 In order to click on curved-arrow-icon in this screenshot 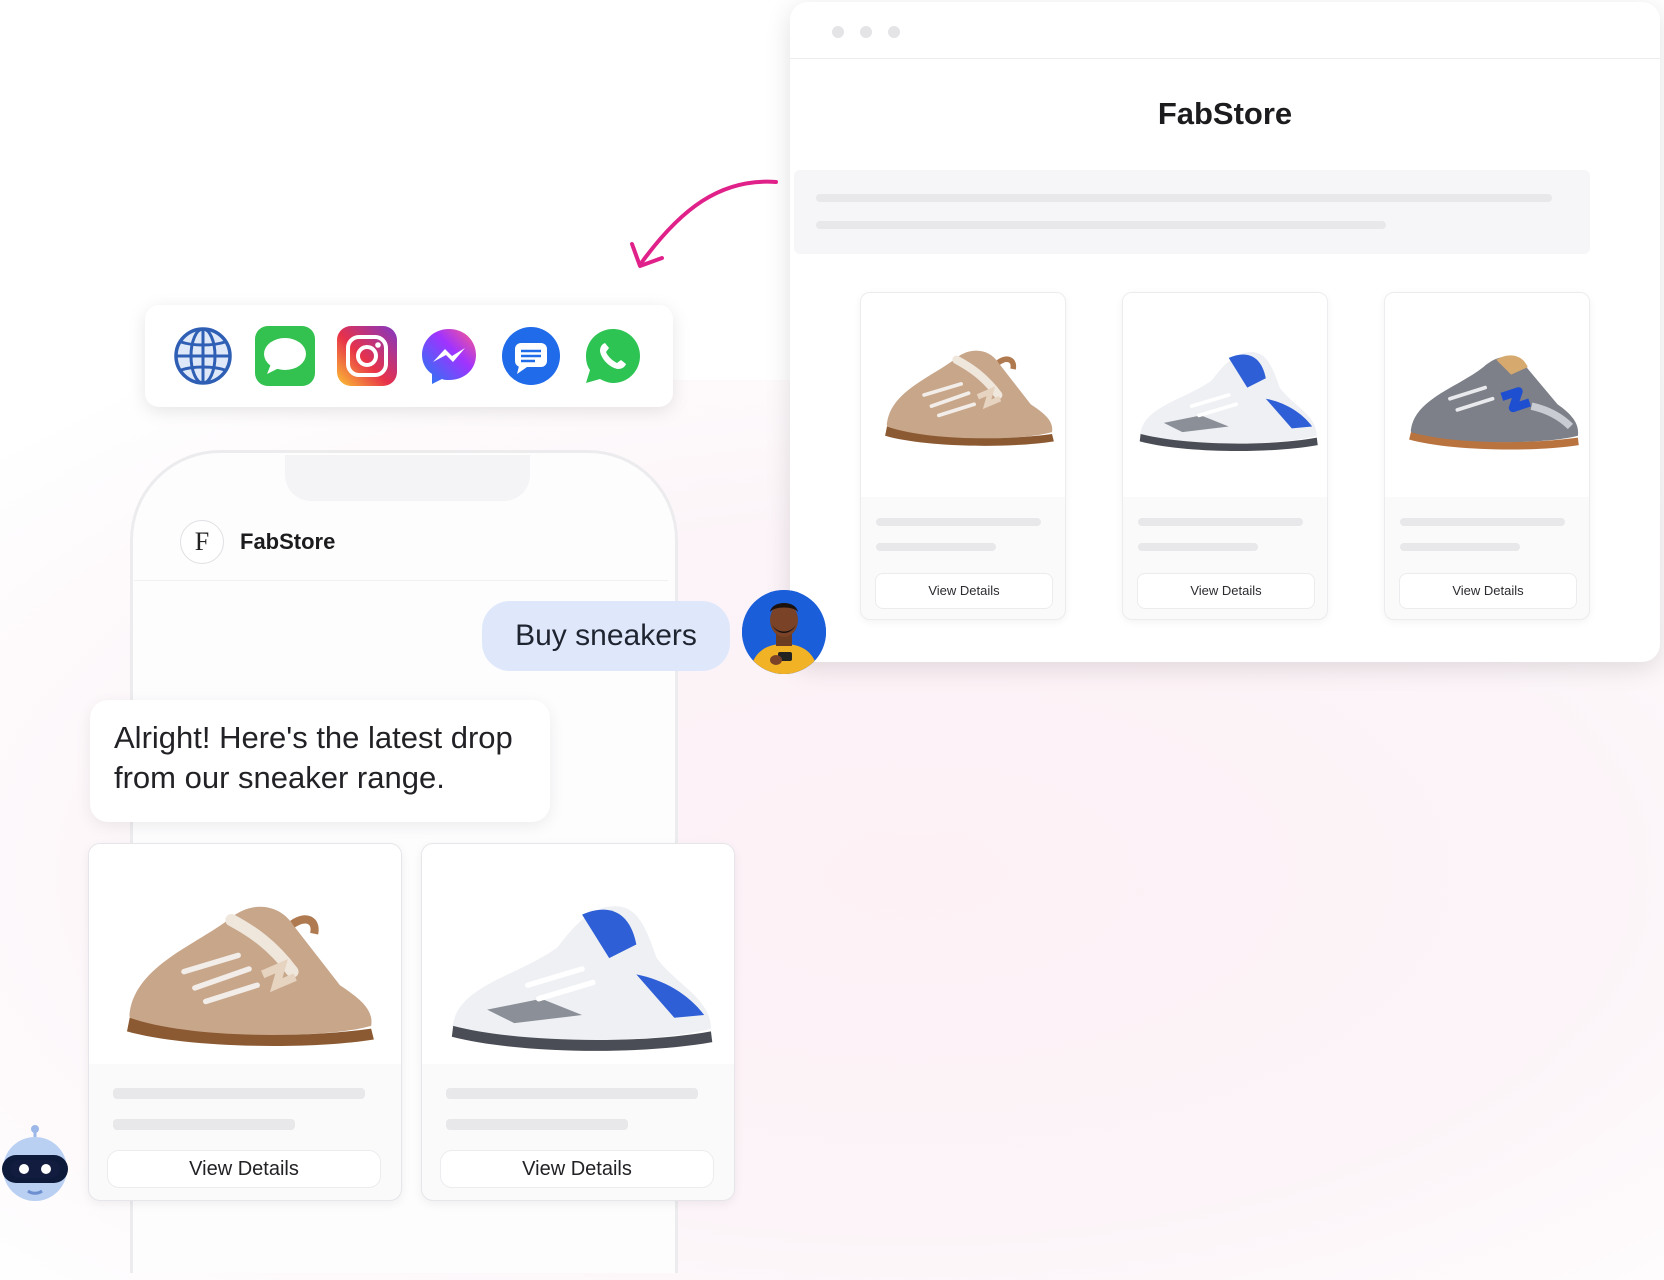, I will do `click(704, 223)`.